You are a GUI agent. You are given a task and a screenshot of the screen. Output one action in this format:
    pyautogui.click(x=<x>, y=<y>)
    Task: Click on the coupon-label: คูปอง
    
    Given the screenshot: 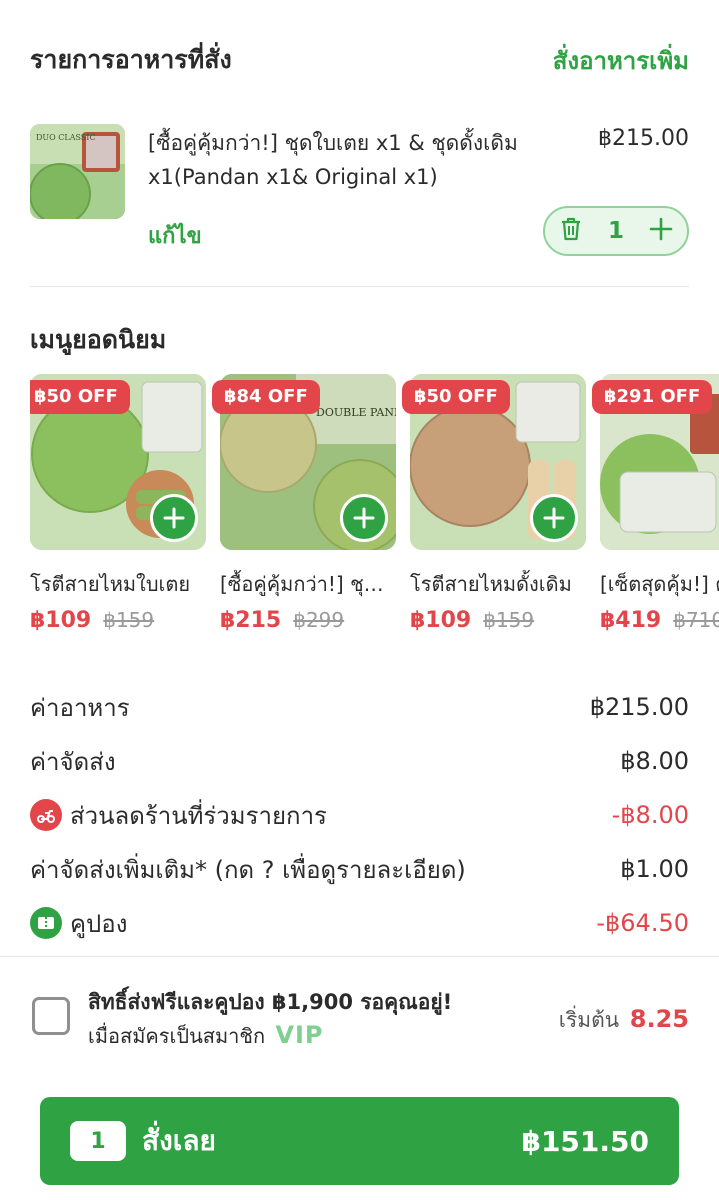 What is the action you would take?
    pyautogui.click(x=99, y=923)
    